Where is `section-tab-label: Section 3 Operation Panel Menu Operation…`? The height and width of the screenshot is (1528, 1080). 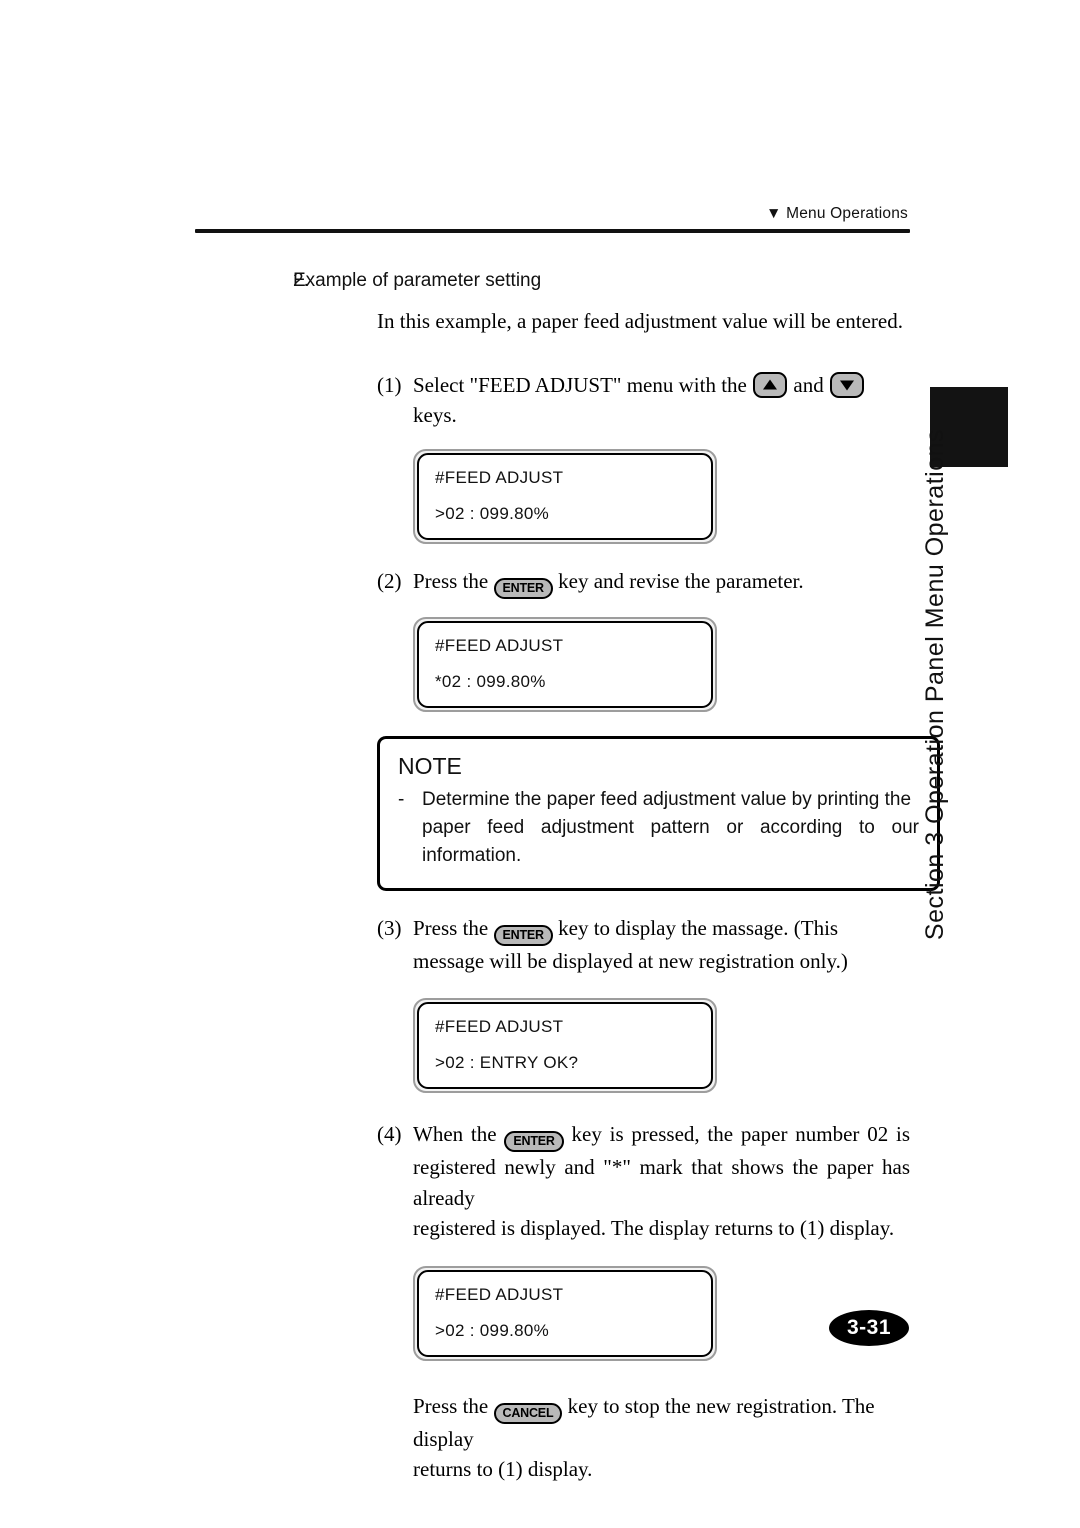
section-tab-label: Section 3 Operation Panel Menu Operation… is located at coordinates (935, 684).